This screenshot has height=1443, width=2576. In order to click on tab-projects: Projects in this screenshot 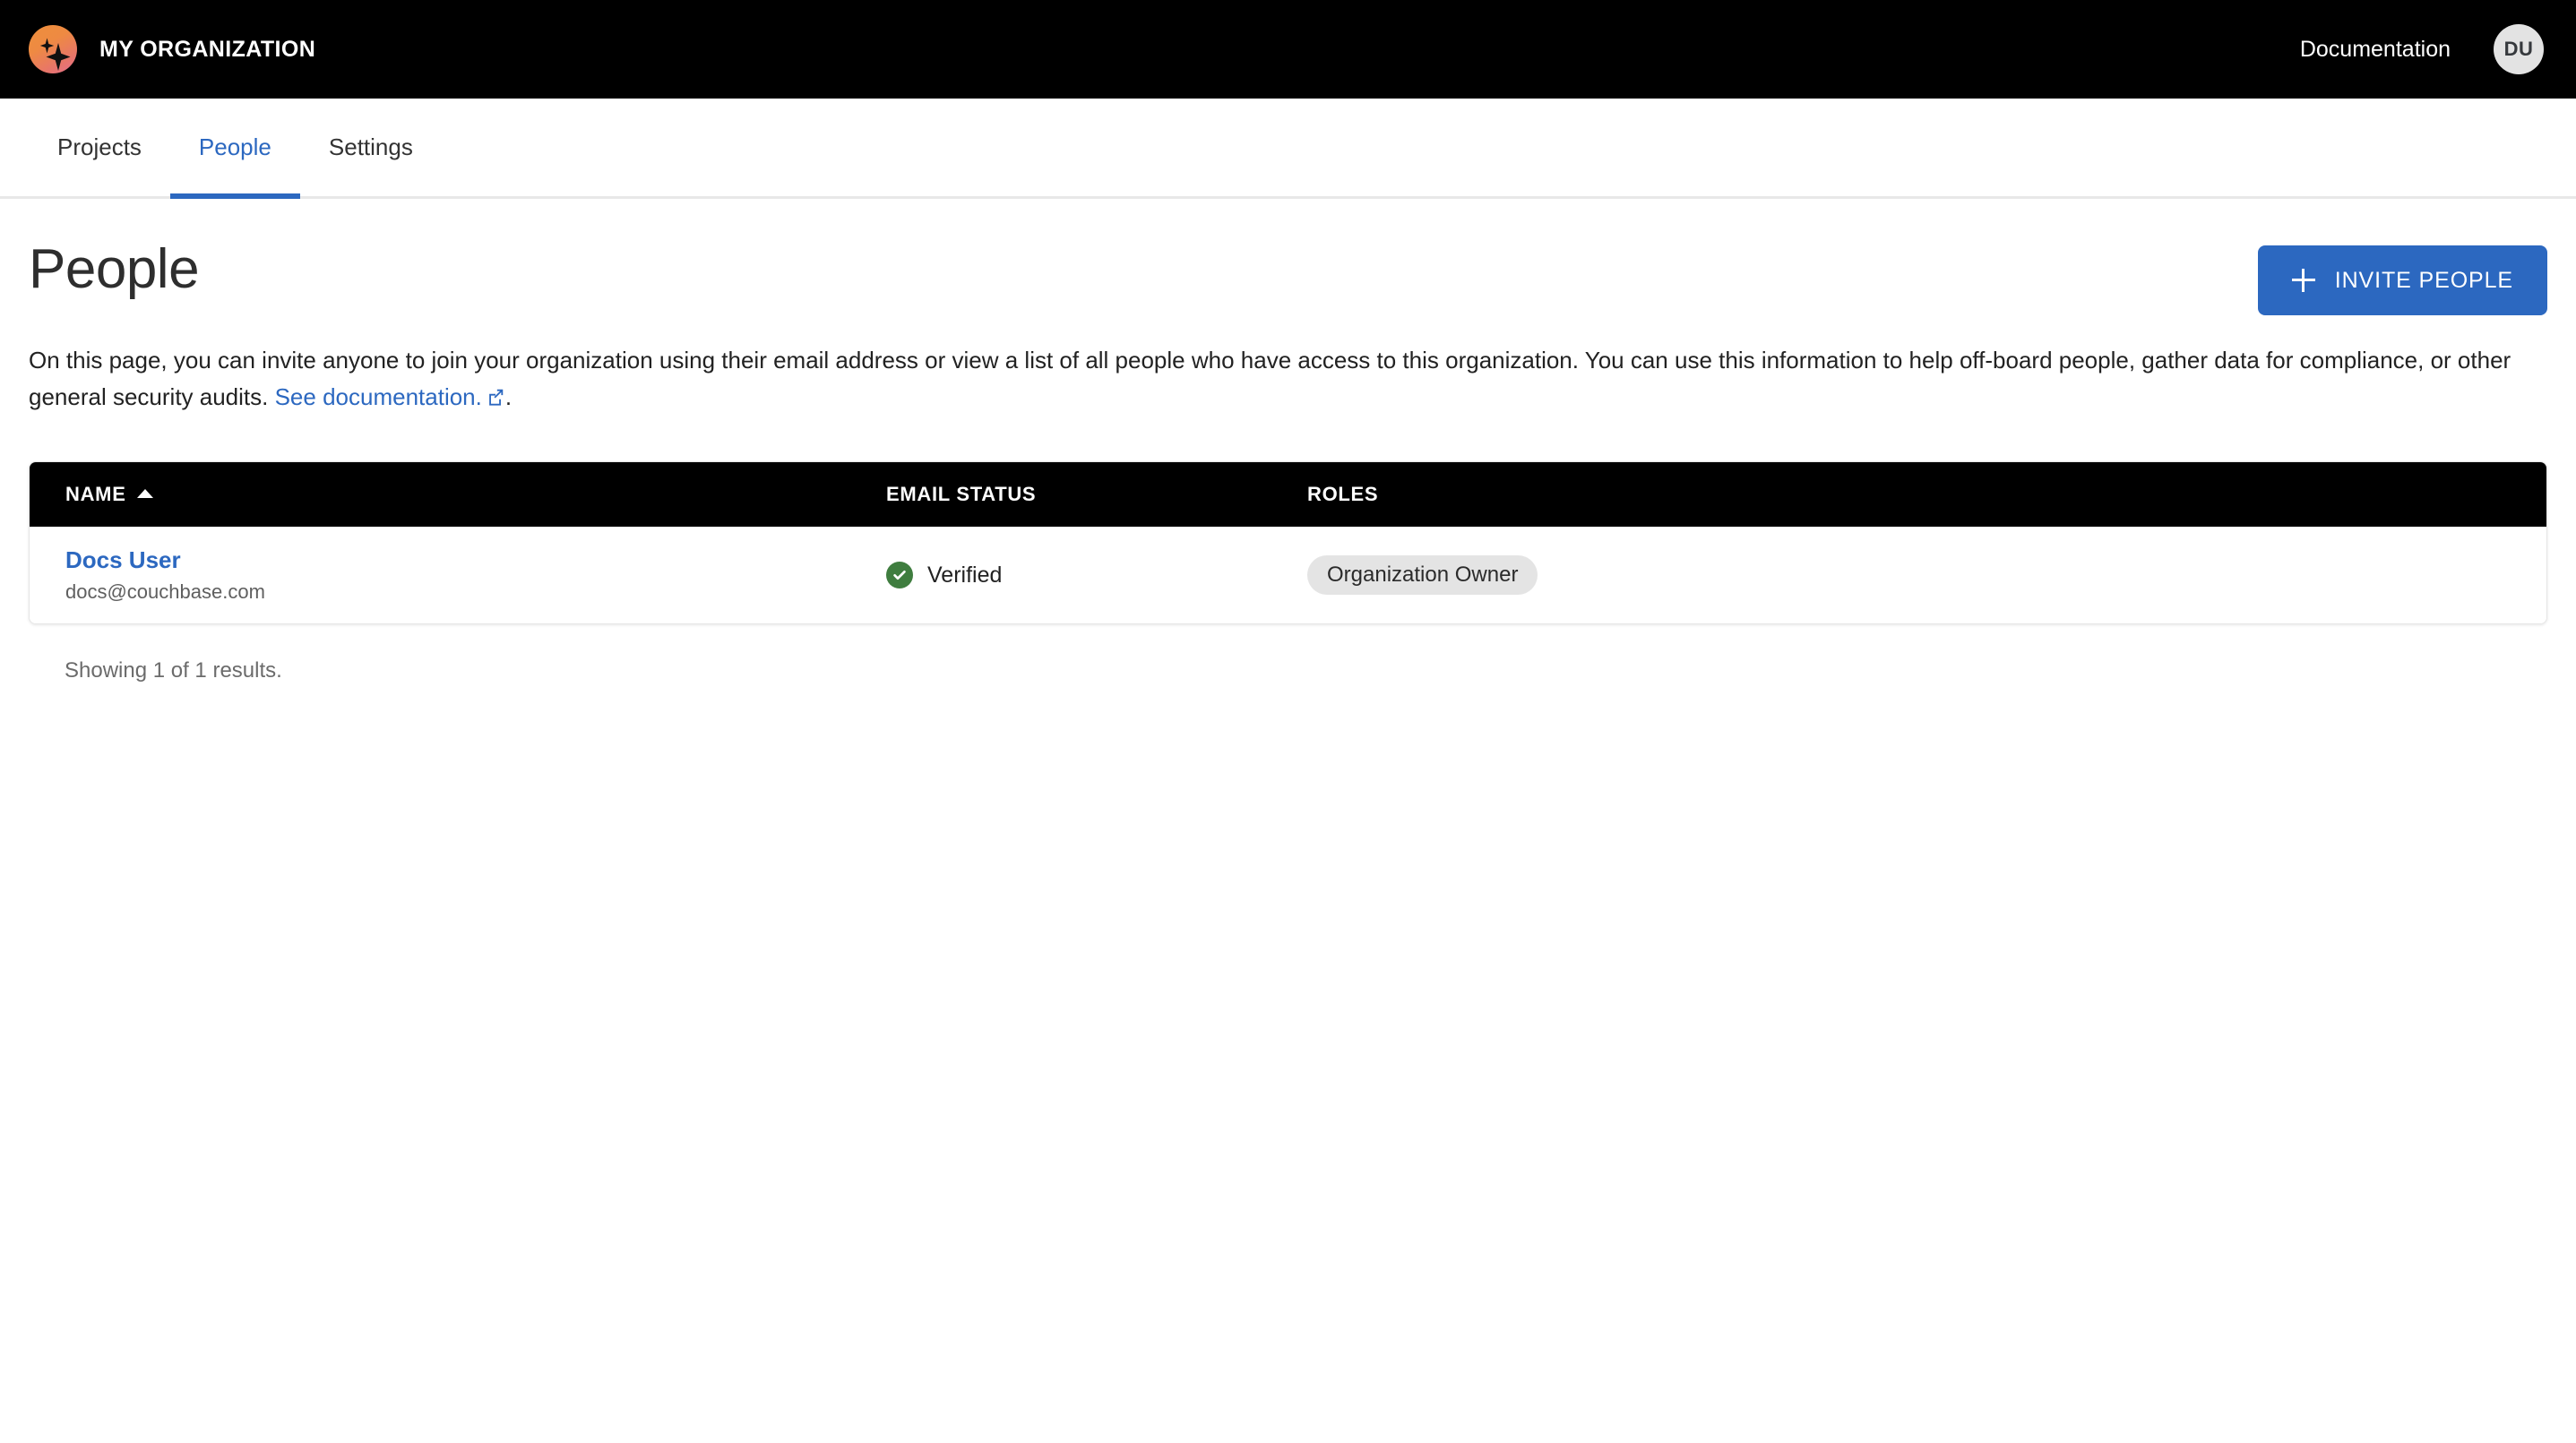, I will do `click(100, 147)`.